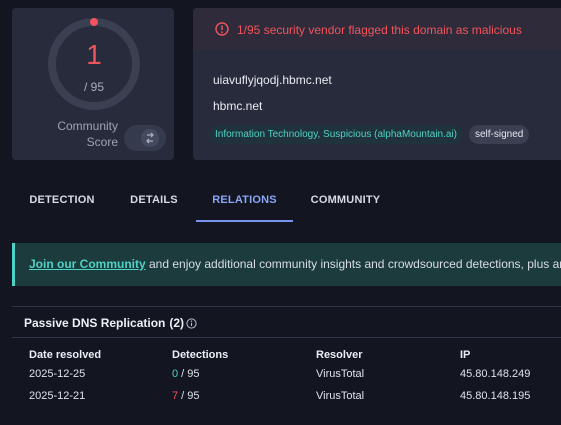  Describe the element at coordinates (154, 201) in the screenshot. I see `tab-details: DETAILS` at that location.